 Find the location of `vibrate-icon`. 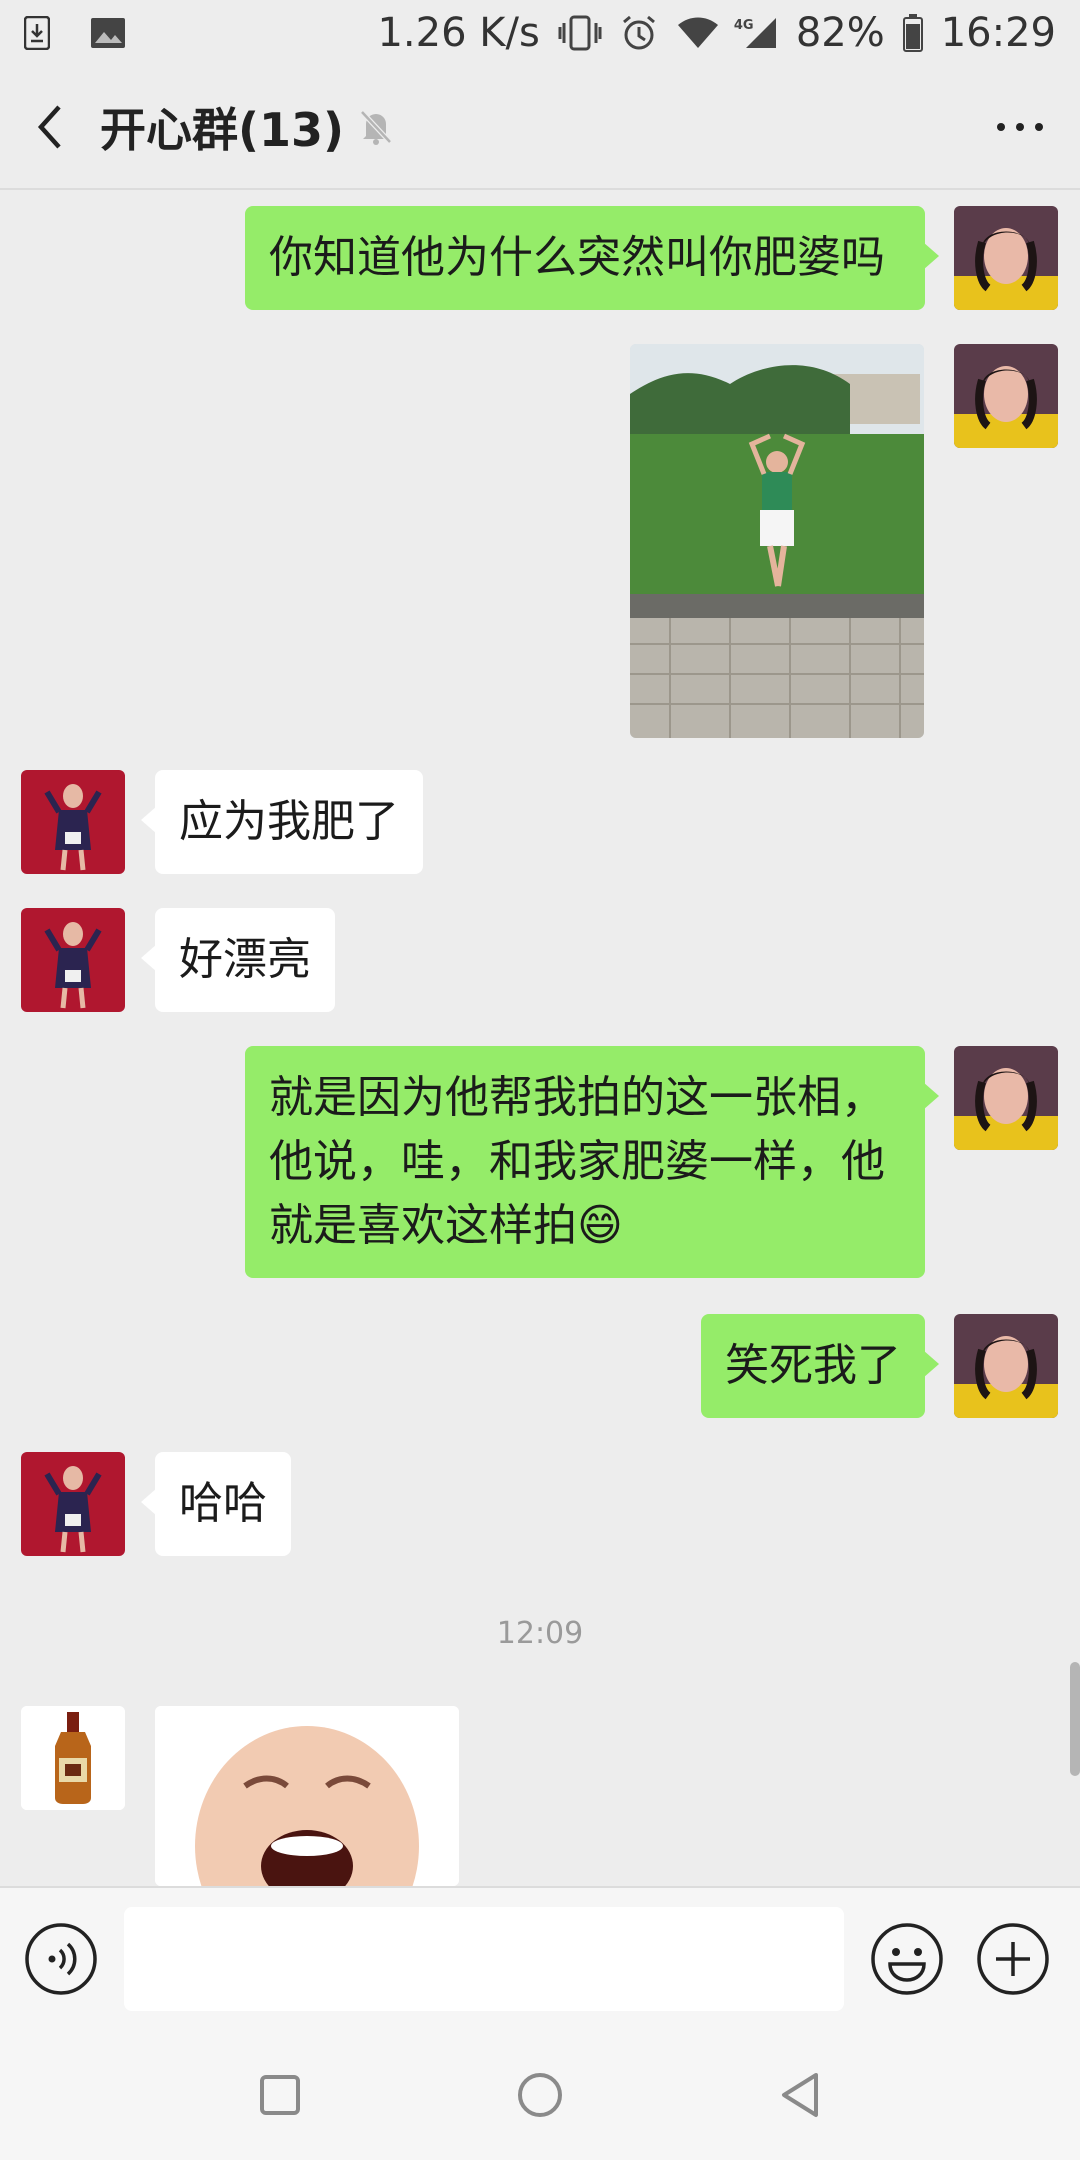

vibrate-icon is located at coordinates (580, 33).